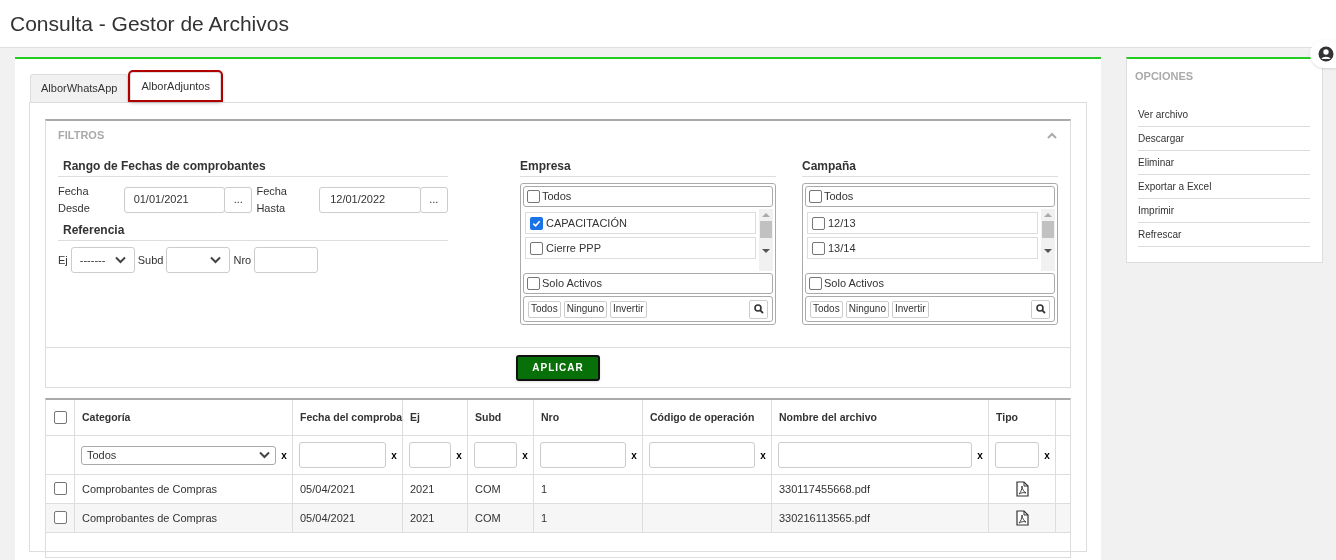 This screenshot has width=1336, height=560. I want to click on option-link: Eliminar, so click(1224, 162).